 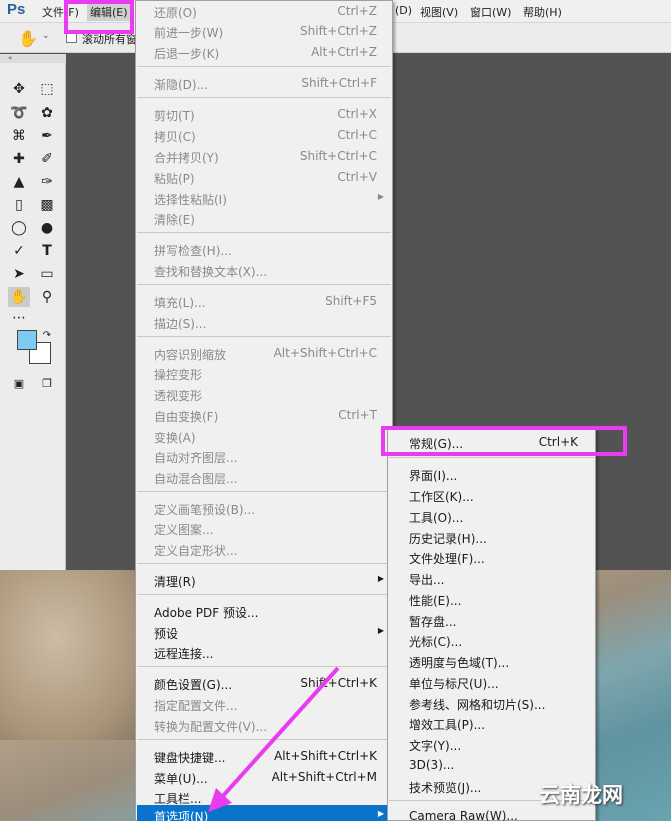 What do you see at coordinates (280, 732) in the screenshot?
I see `annotation-arrow-line` at bounding box center [280, 732].